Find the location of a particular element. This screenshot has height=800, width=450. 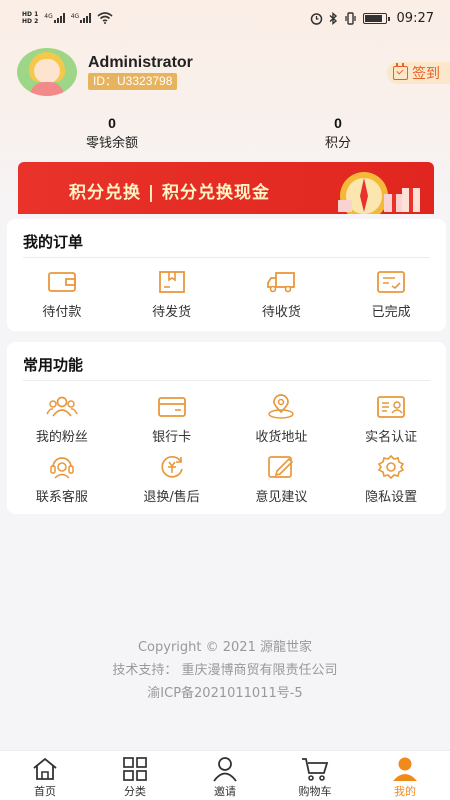

icp-text: 渝ICP备2021011011号-5 is located at coordinates (225, 693).